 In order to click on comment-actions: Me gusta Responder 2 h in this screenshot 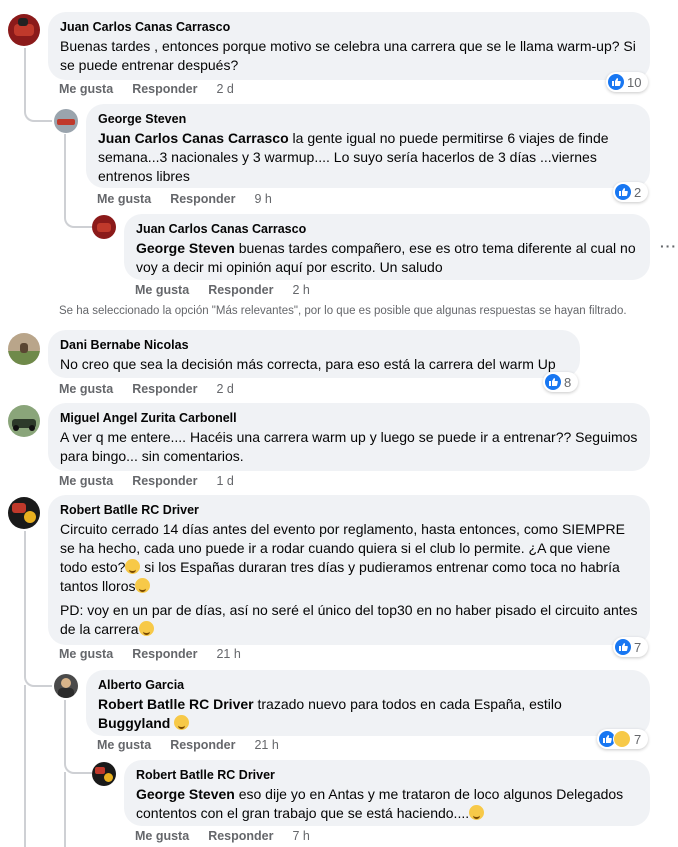, I will do `click(222, 290)`.